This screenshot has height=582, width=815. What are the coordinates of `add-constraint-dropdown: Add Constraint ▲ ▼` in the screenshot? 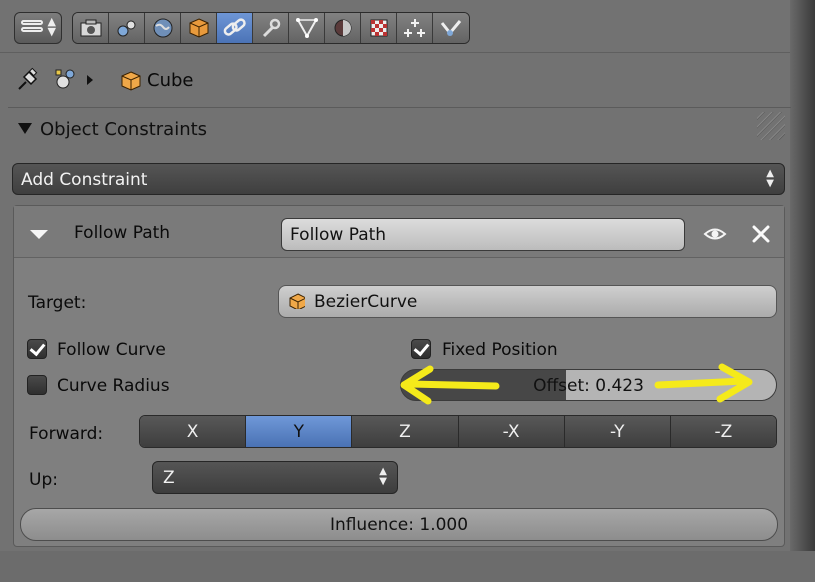 It's located at (398, 179).